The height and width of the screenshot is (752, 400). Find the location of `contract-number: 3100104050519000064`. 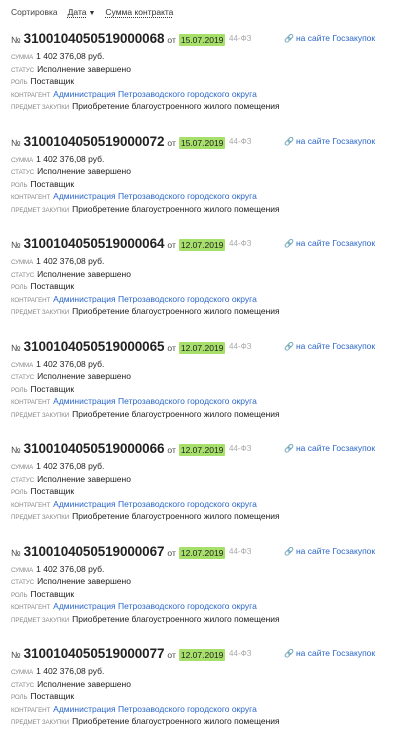

contract-number: 3100104050519000064 is located at coordinates (94, 243).